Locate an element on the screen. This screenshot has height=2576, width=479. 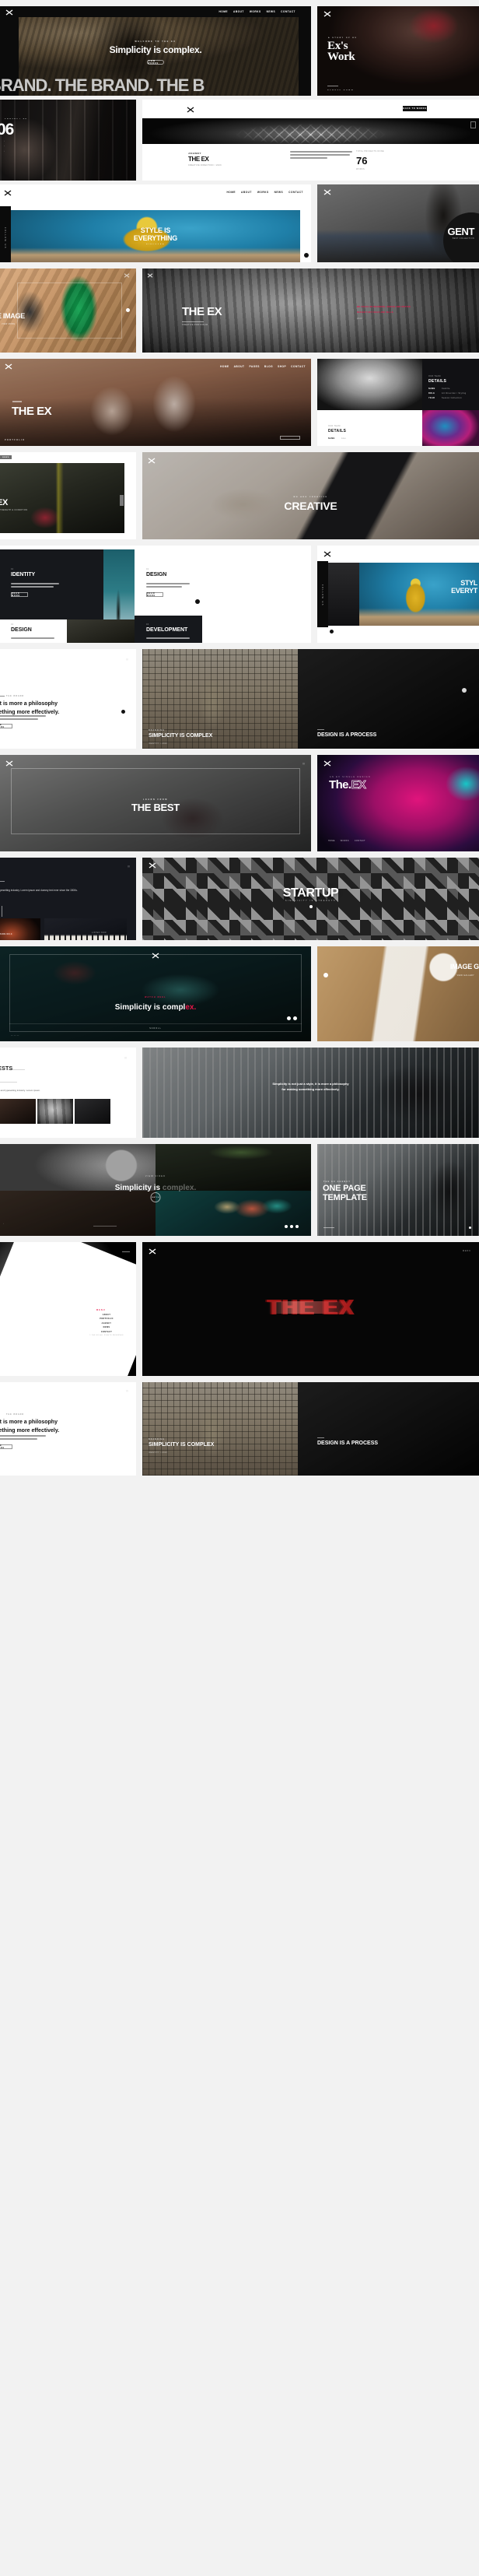
hero-cta-button: VIEW WORKS is located at coordinates (155, 63).